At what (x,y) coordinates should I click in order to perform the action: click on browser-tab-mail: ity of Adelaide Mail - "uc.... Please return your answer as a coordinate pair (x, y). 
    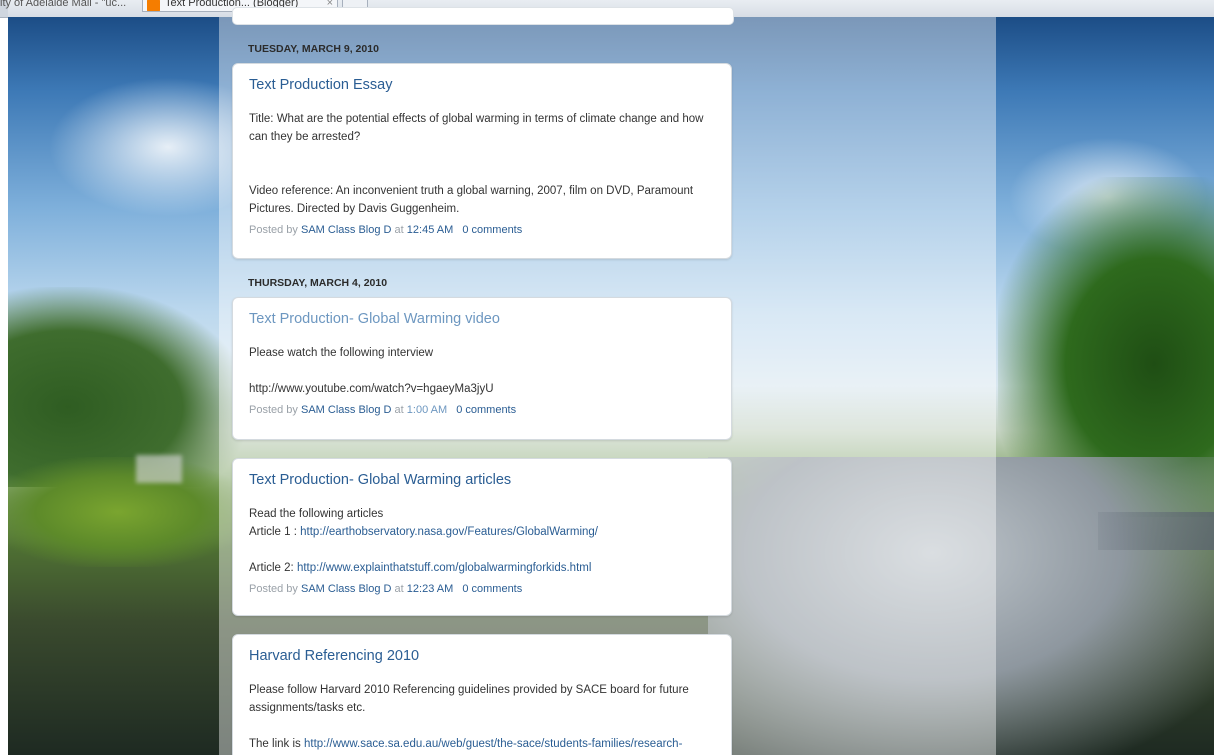
    Looking at the image, I should click on (68, 6).